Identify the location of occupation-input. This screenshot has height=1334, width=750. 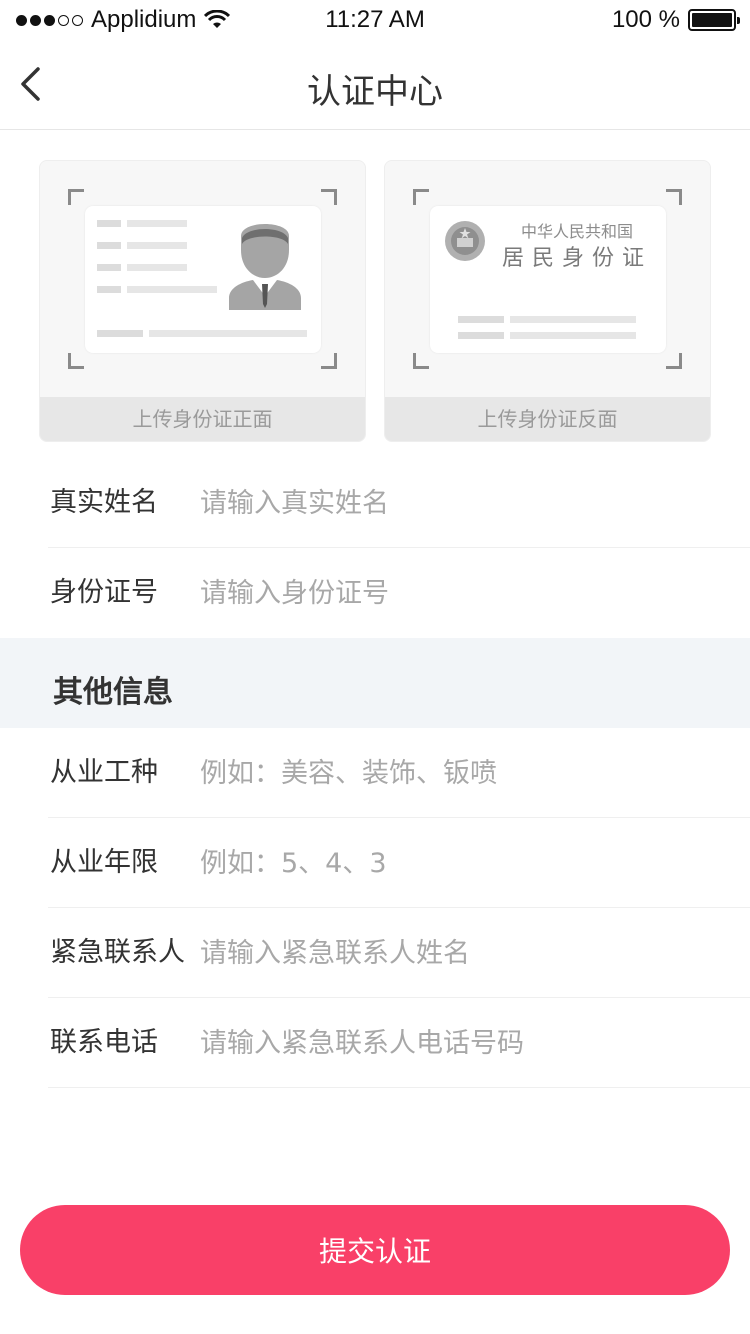
(460, 773).